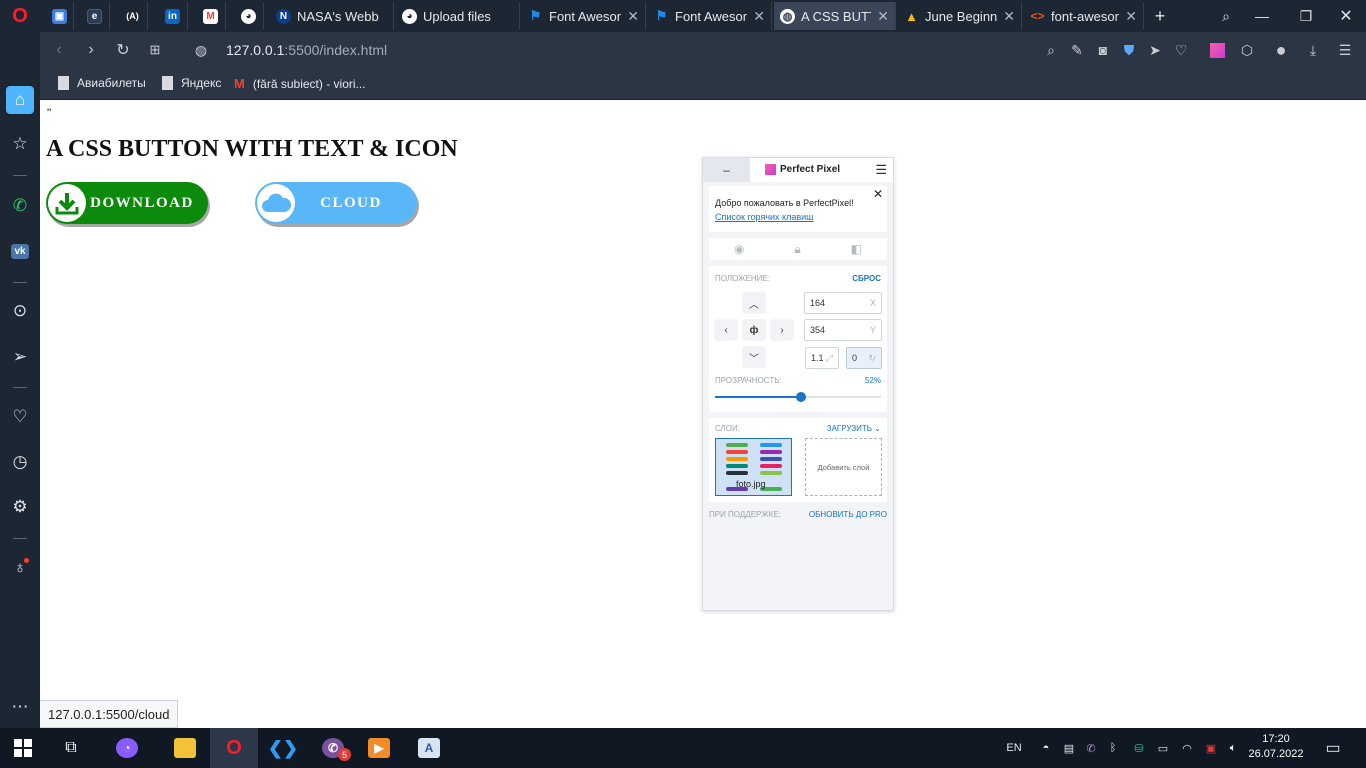 The width and height of the screenshot is (1366, 768). What do you see at coordinates (753, 467) in the screenshot?
I see `layer-thumbnail: foto.jpg` at bounding box center [753, 467].